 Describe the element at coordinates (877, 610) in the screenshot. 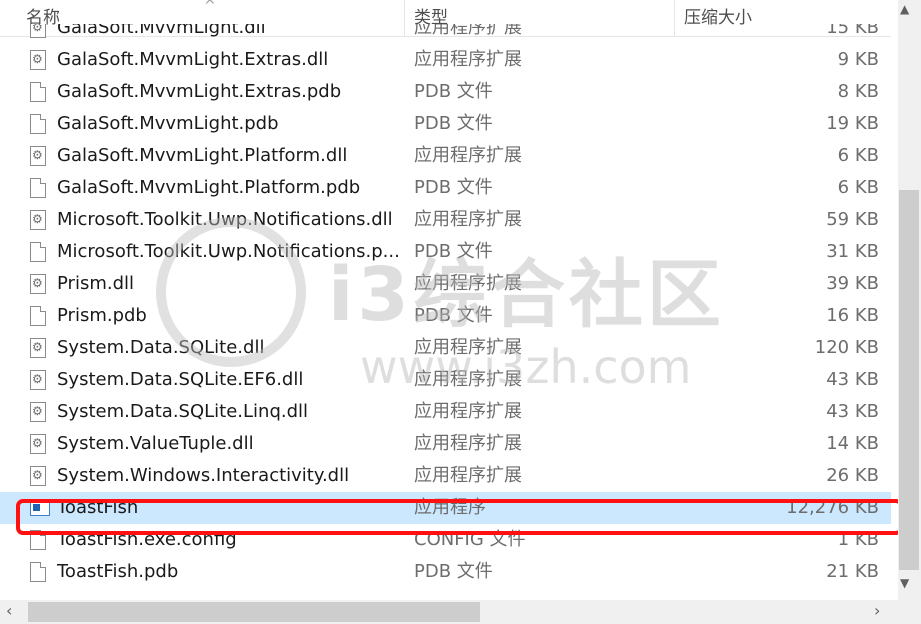

I see `scroll-right-arrow-icon: ›` at that location.